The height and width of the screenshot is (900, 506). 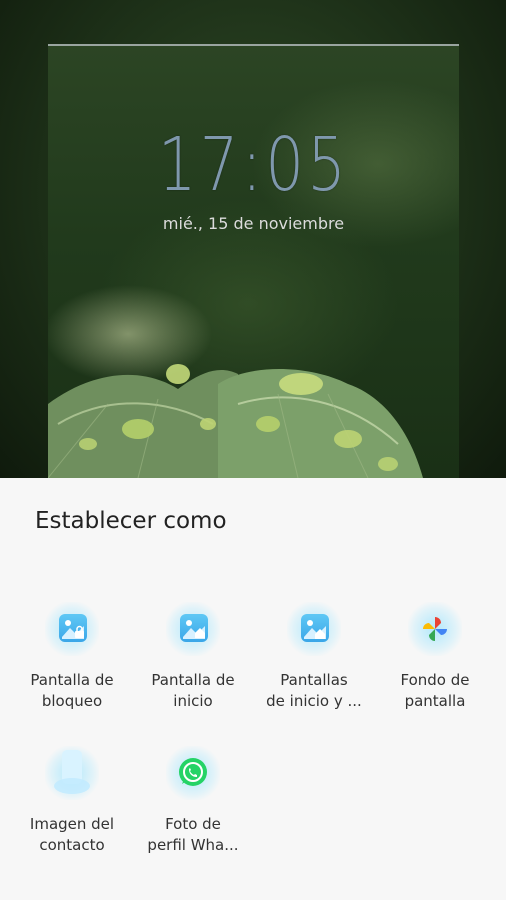 What do you see at coordinates (72, 629) in the screenshot?
I see `lock-screen-icon` at bounding box center [72, 629].